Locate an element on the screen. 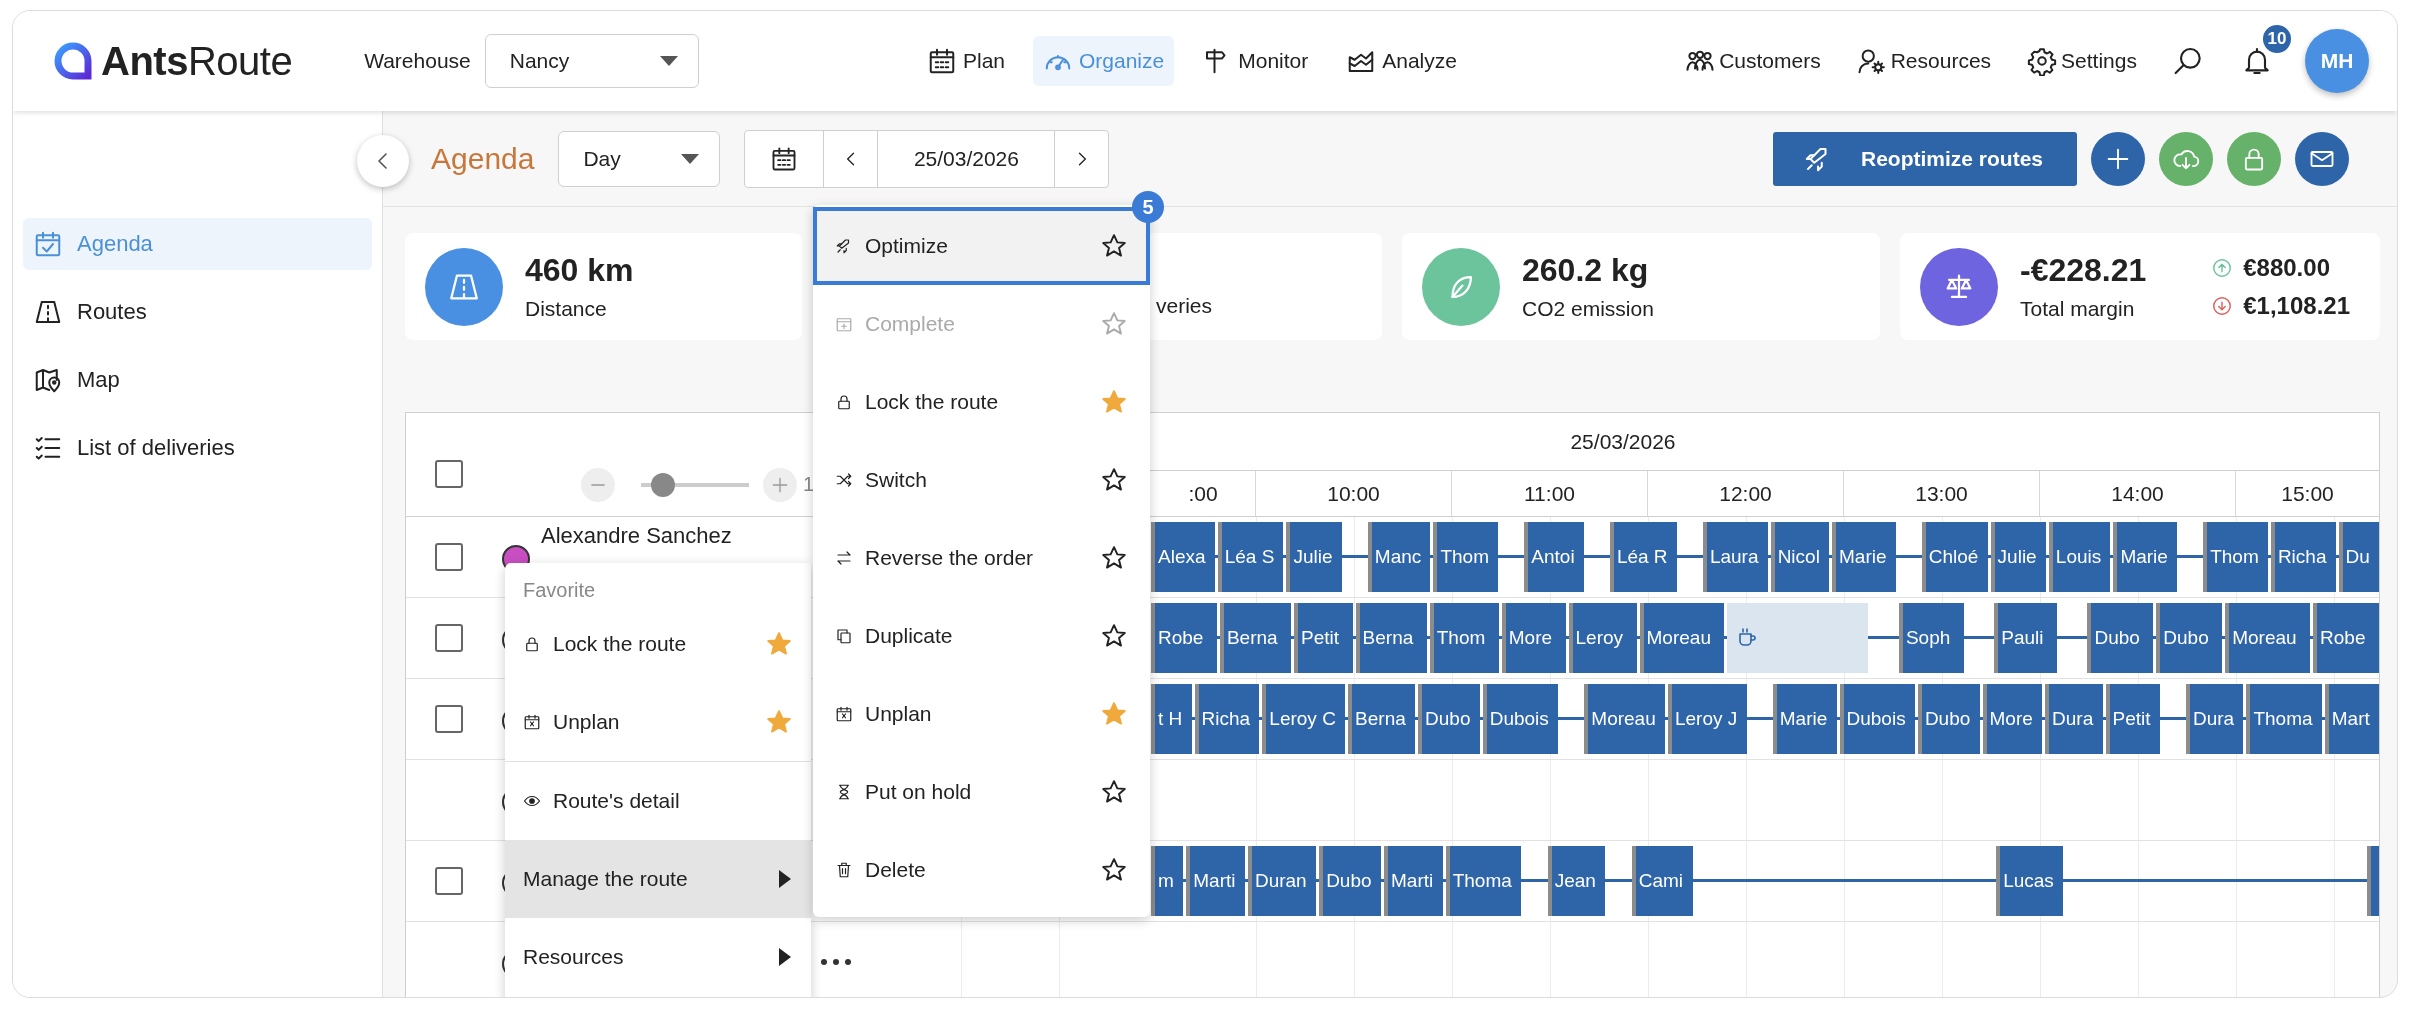 The height and width of the screenshot is (1009, 2410). stop-block: Pauli is located at coordinates (2025, 638).